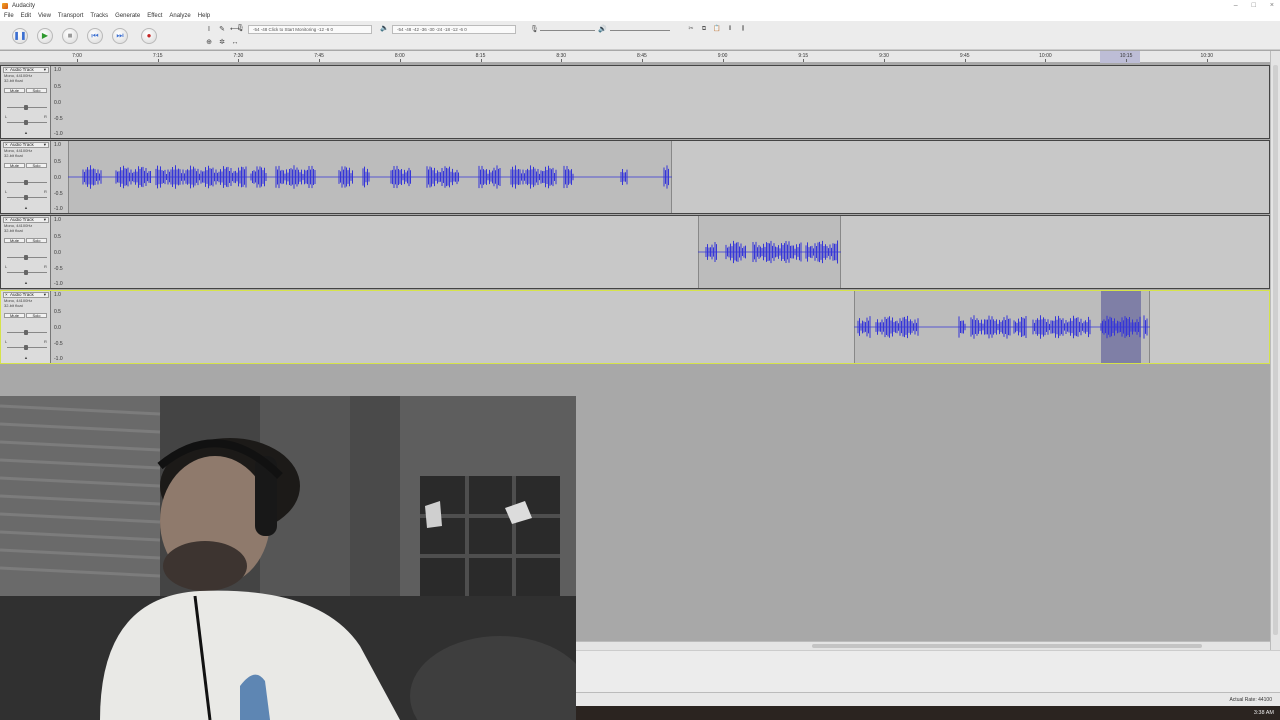  What do you see at coordinates (209, 30) in the screenshot?
I see `selection-tool-icon: I` at bounding box center [209, 30].